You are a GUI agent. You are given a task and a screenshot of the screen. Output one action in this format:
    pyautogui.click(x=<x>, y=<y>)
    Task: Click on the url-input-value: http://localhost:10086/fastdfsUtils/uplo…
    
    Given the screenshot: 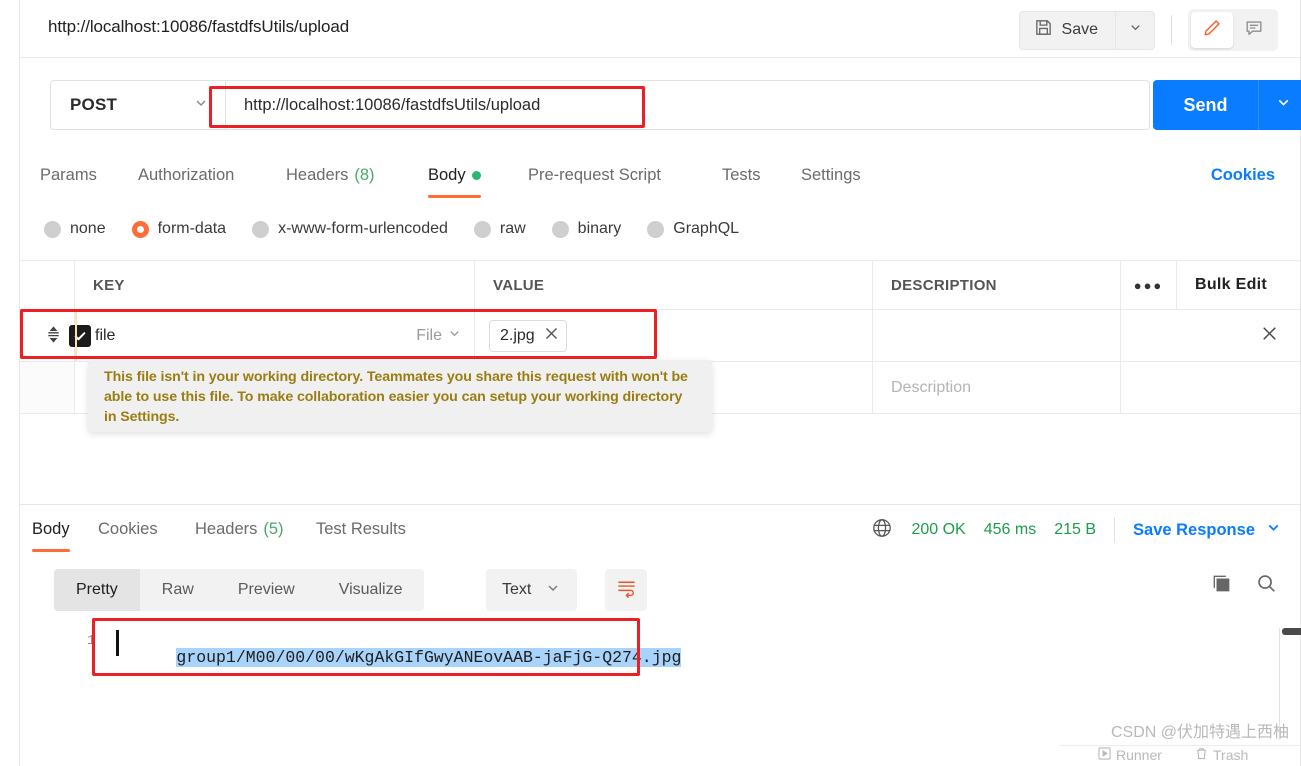 What is the action you would take?
    pyautogui.click(x=392, y=104)
    